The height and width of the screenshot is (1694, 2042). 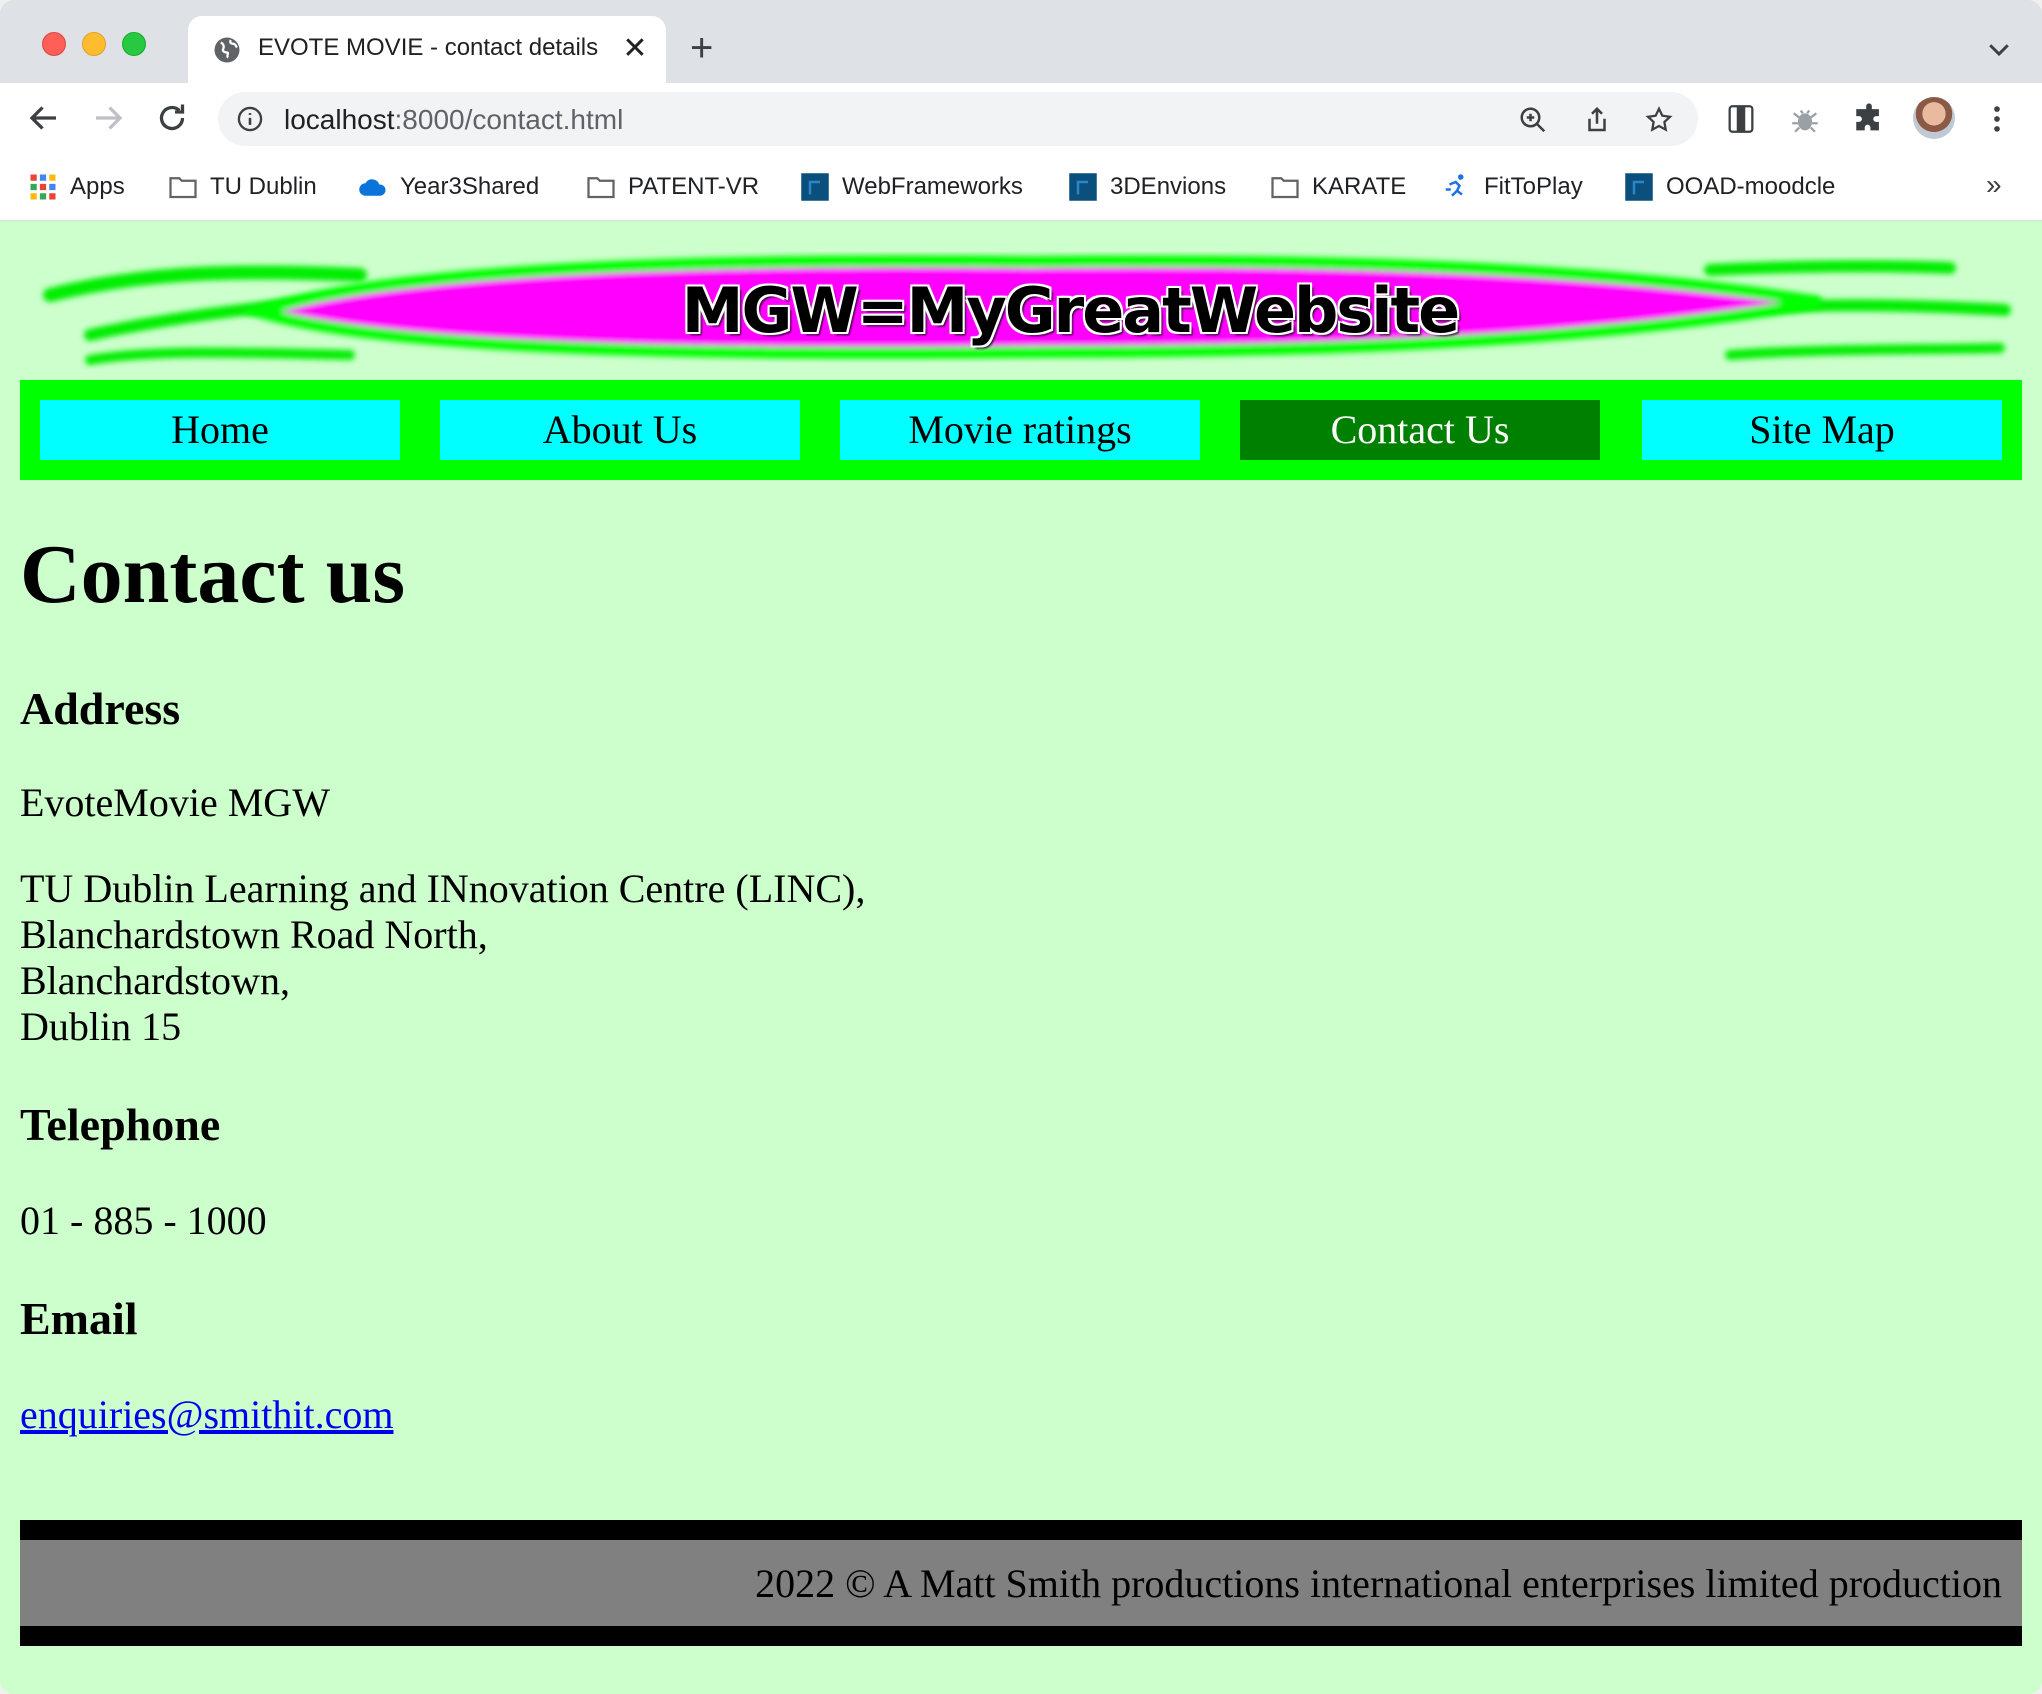 What do you see at coordinates (1741, 119) in the screenshot?
I see `reading-mode-icon` at bounding box center [1741, 119].